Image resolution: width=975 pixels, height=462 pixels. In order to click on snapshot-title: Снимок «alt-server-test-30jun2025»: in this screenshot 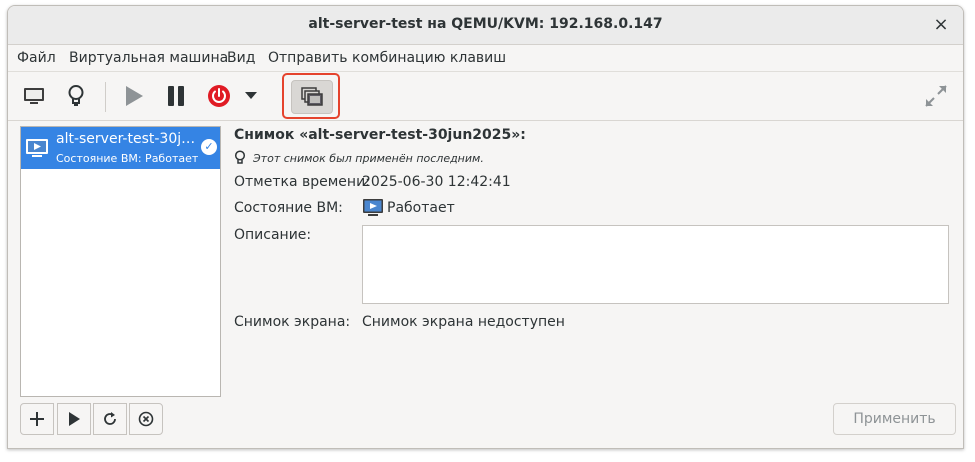, I will do `click(380, 135)`.